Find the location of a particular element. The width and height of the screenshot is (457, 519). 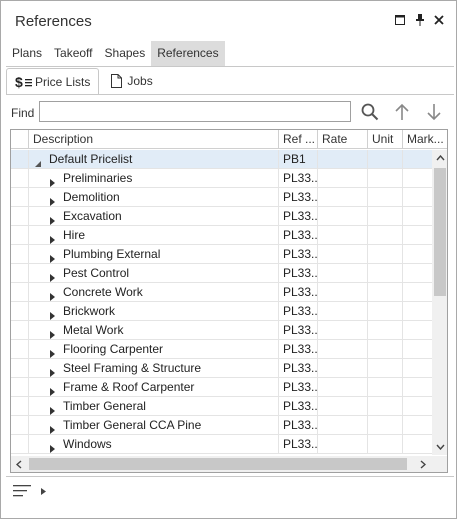

row-description: Preliminaries is located at coordinates (98, 178).